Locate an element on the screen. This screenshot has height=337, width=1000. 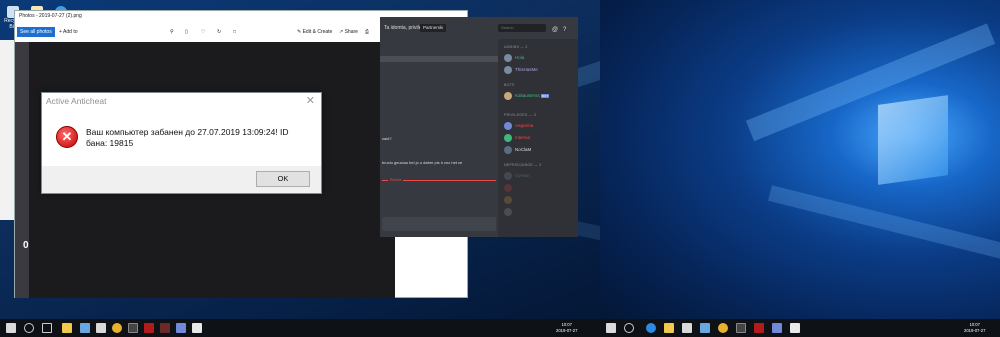
add-to-button: + Add to is located at coordinates (68, 32).